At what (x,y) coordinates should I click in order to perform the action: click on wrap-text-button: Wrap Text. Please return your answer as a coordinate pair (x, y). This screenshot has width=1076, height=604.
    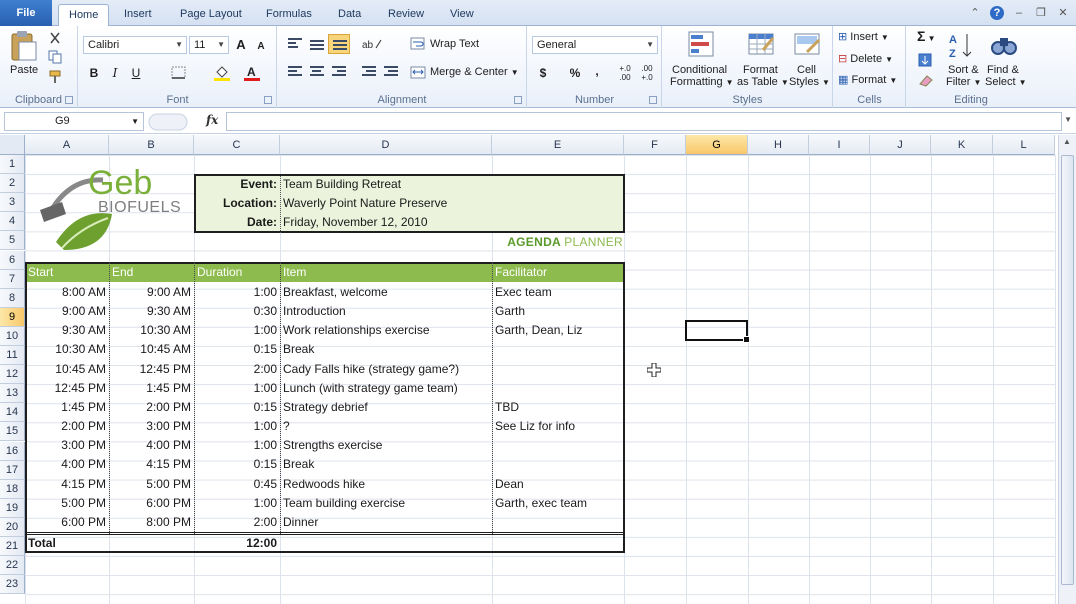
    Looking at the image, I should click on (454, 44).